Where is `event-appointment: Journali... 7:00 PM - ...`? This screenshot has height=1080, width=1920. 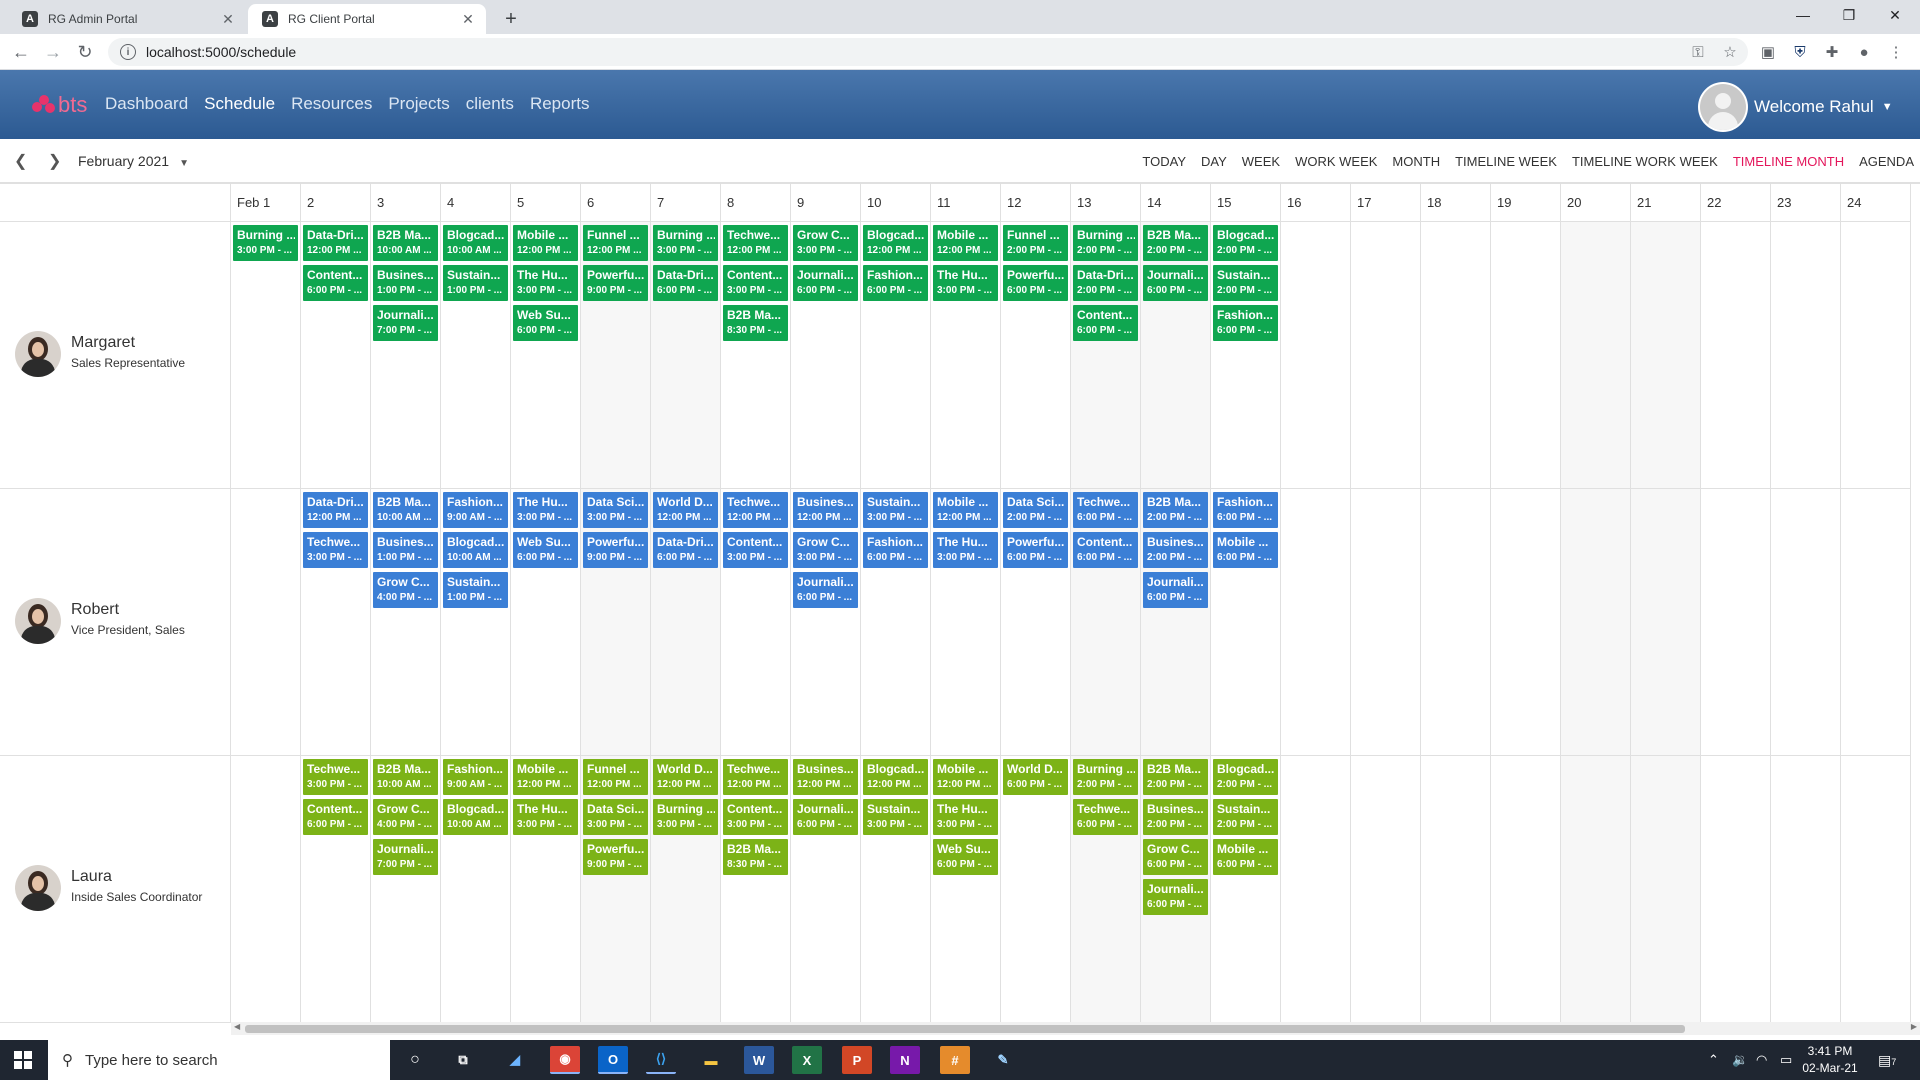
event-appointment: Journali... 7:00 PM - ... is located at coordinates (405, 323).